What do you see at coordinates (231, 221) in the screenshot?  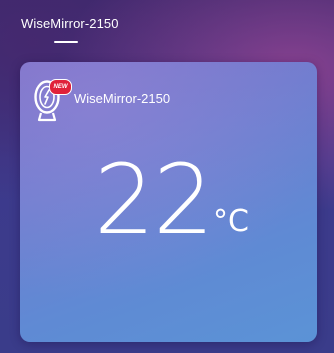 I see `temperature-unit: °C` at bounding box center [231, 221].